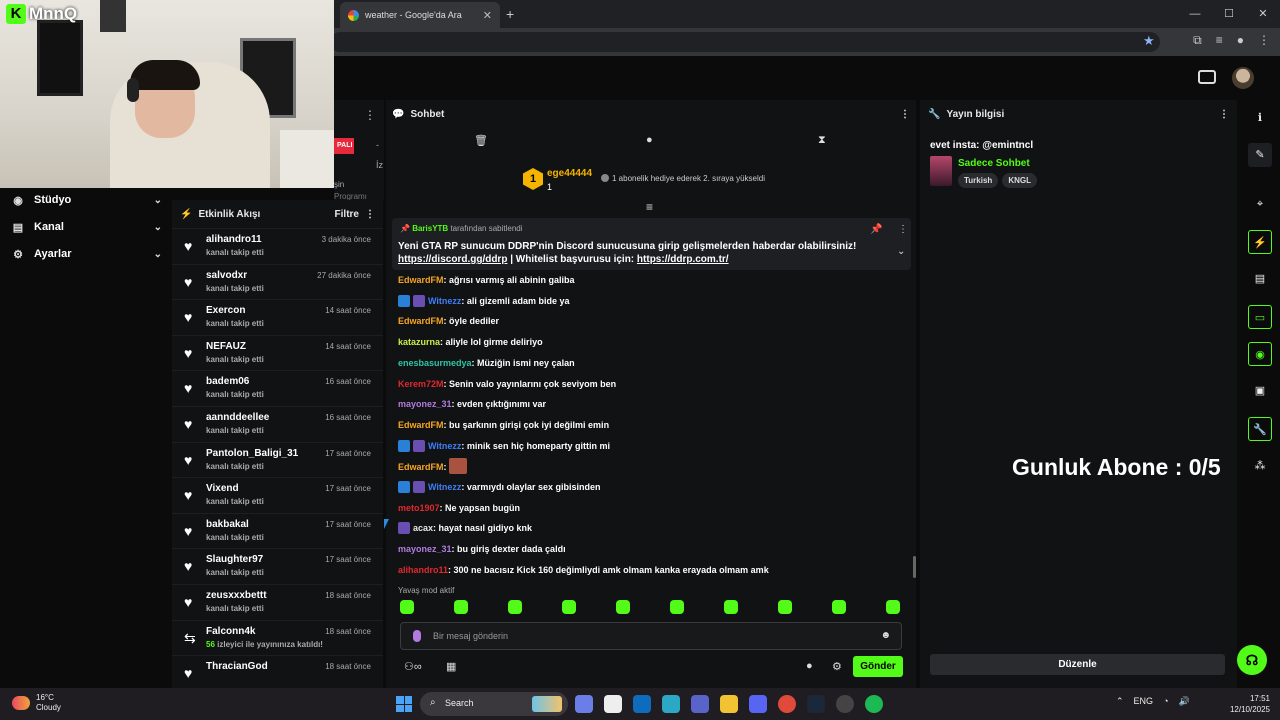  What do you see at coordinates (1120, 701) in the screenshot?
I see `chevron-up-icon: ⌃` at bounding box center [1120, 701].